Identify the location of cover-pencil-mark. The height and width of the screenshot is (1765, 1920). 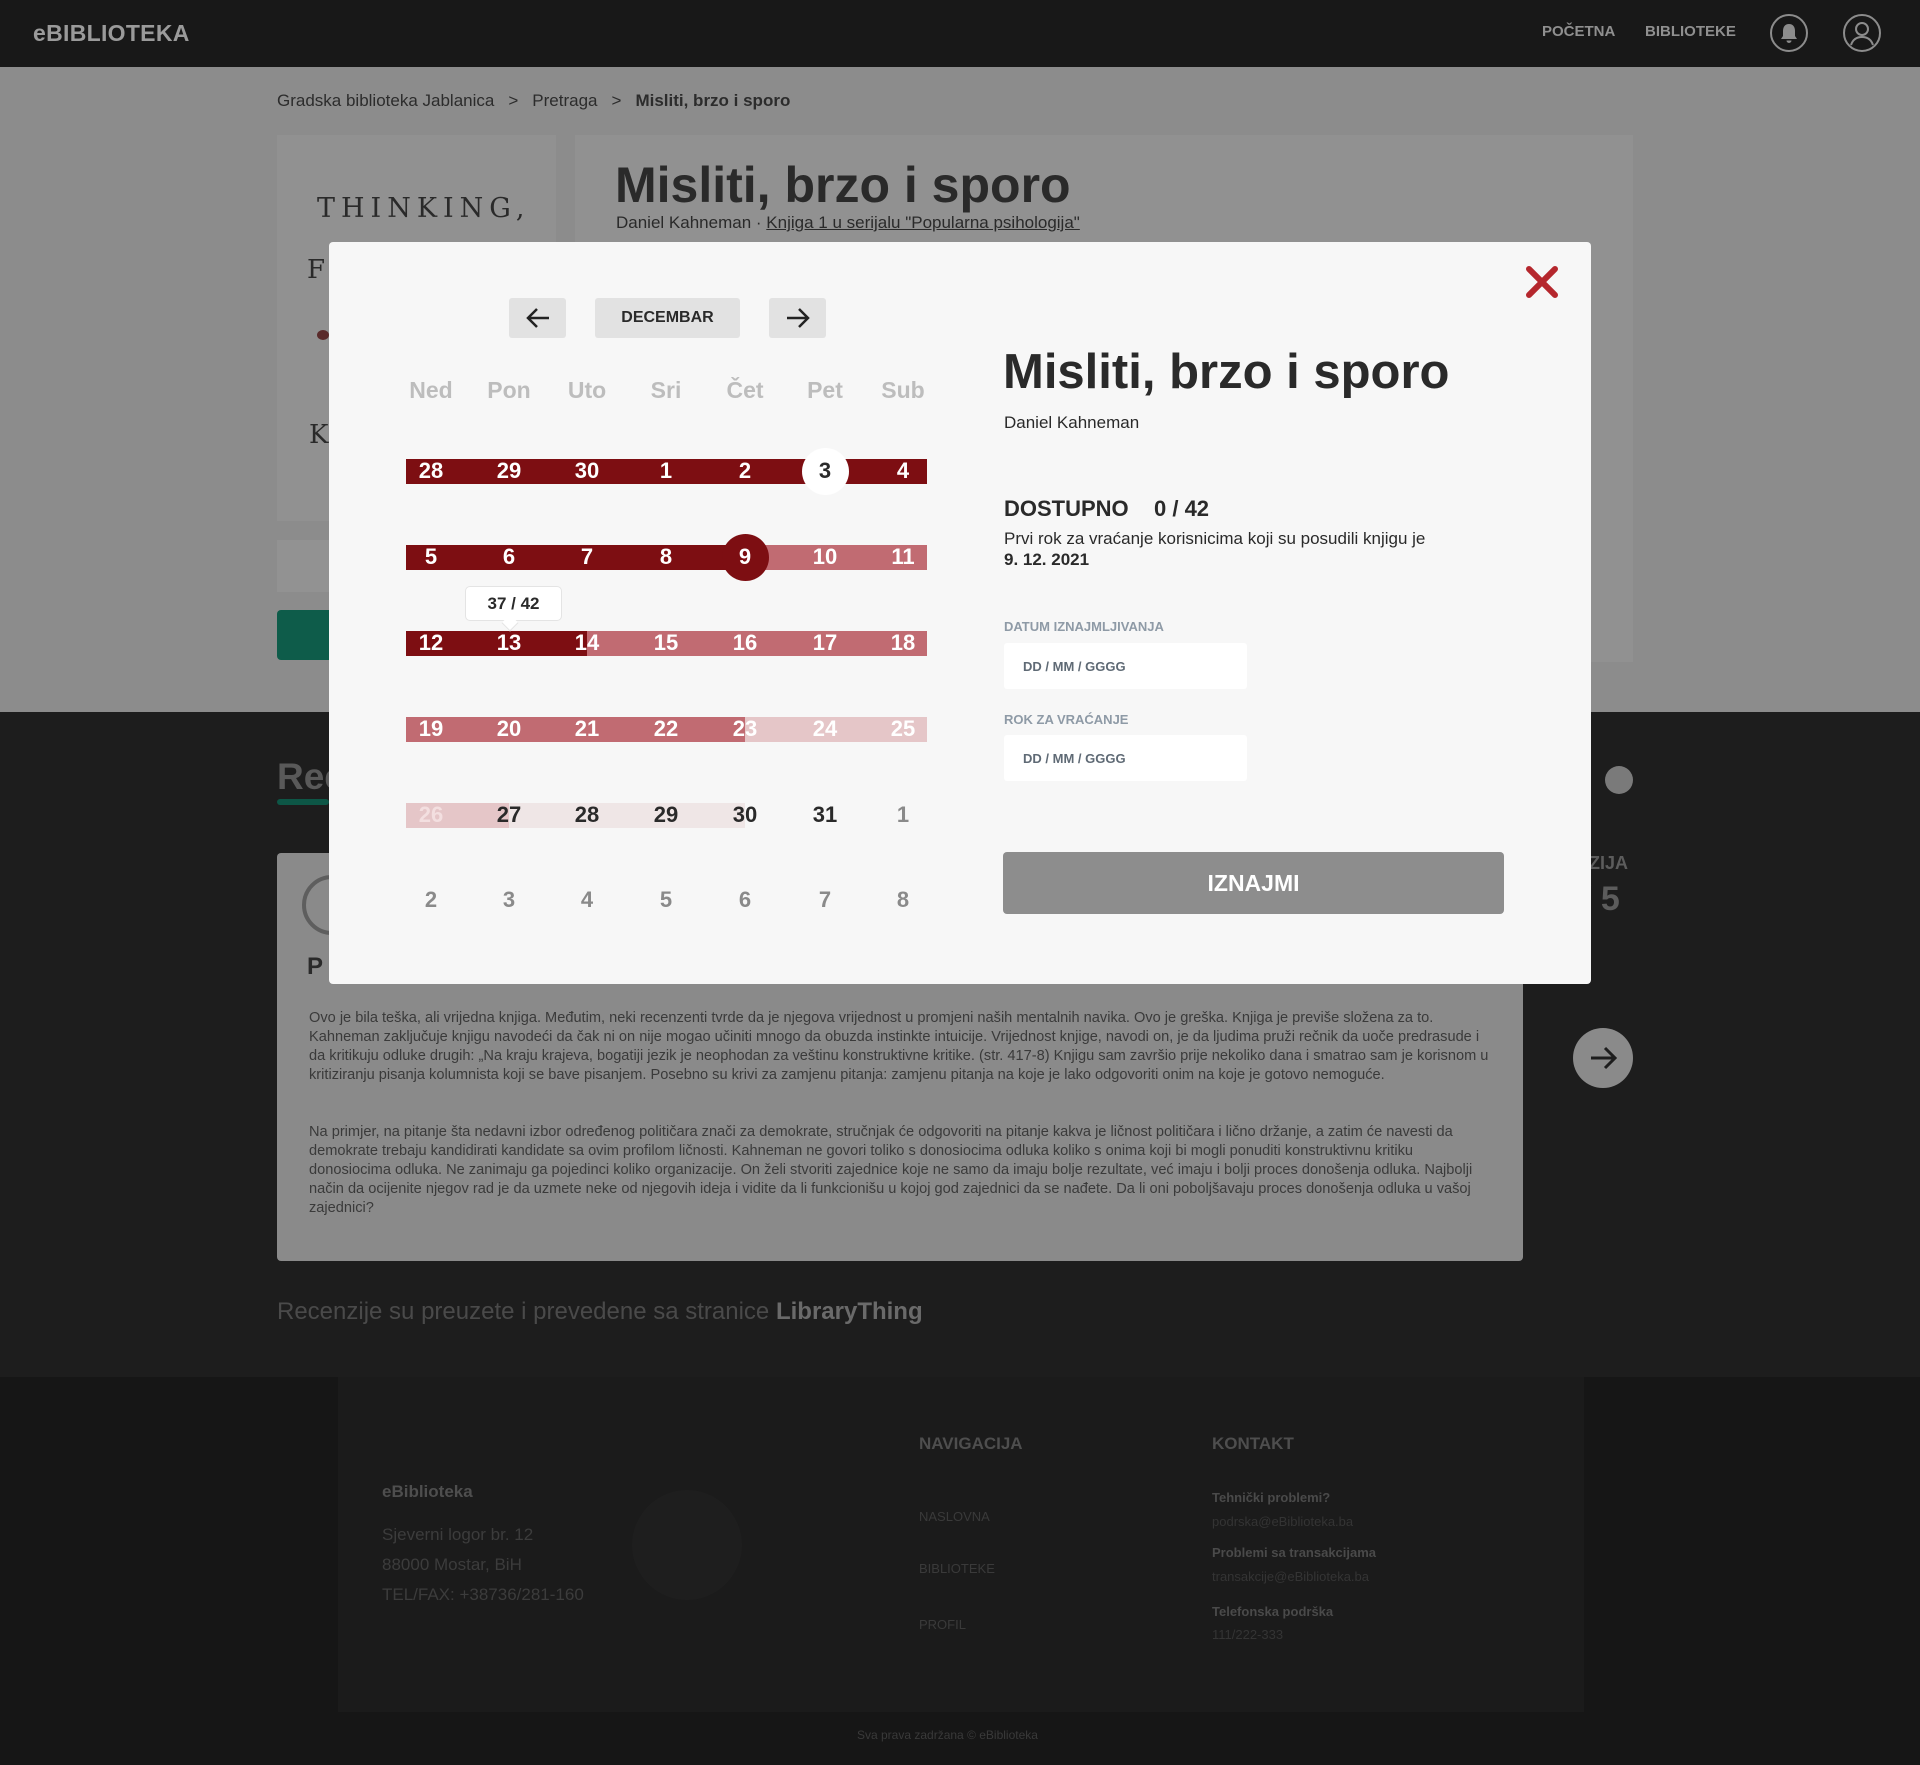
(323, 335).